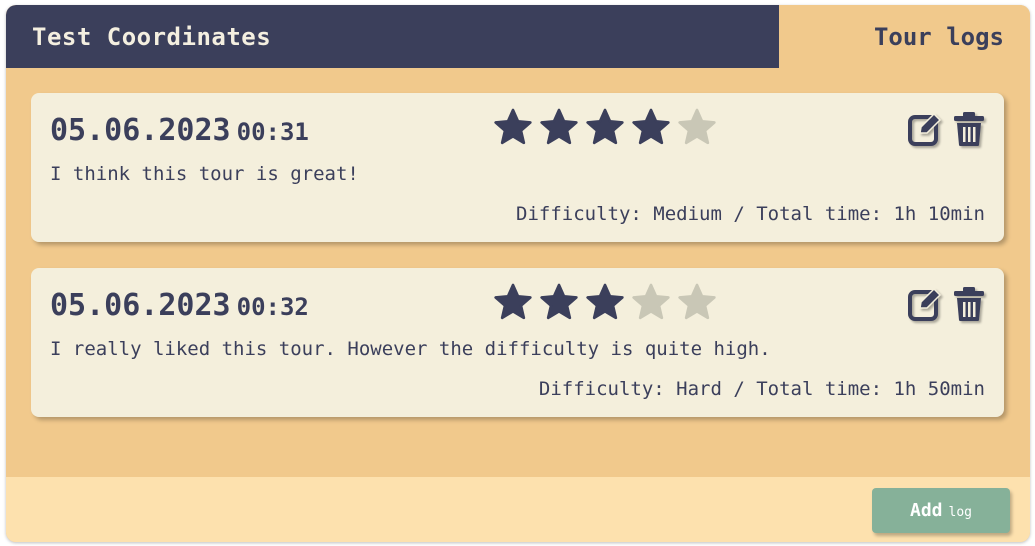 The image size is (1035, 546). Describe the element at coordinates (960, 512) in the screenshot. I see `add-button-suffix: log` at that location.